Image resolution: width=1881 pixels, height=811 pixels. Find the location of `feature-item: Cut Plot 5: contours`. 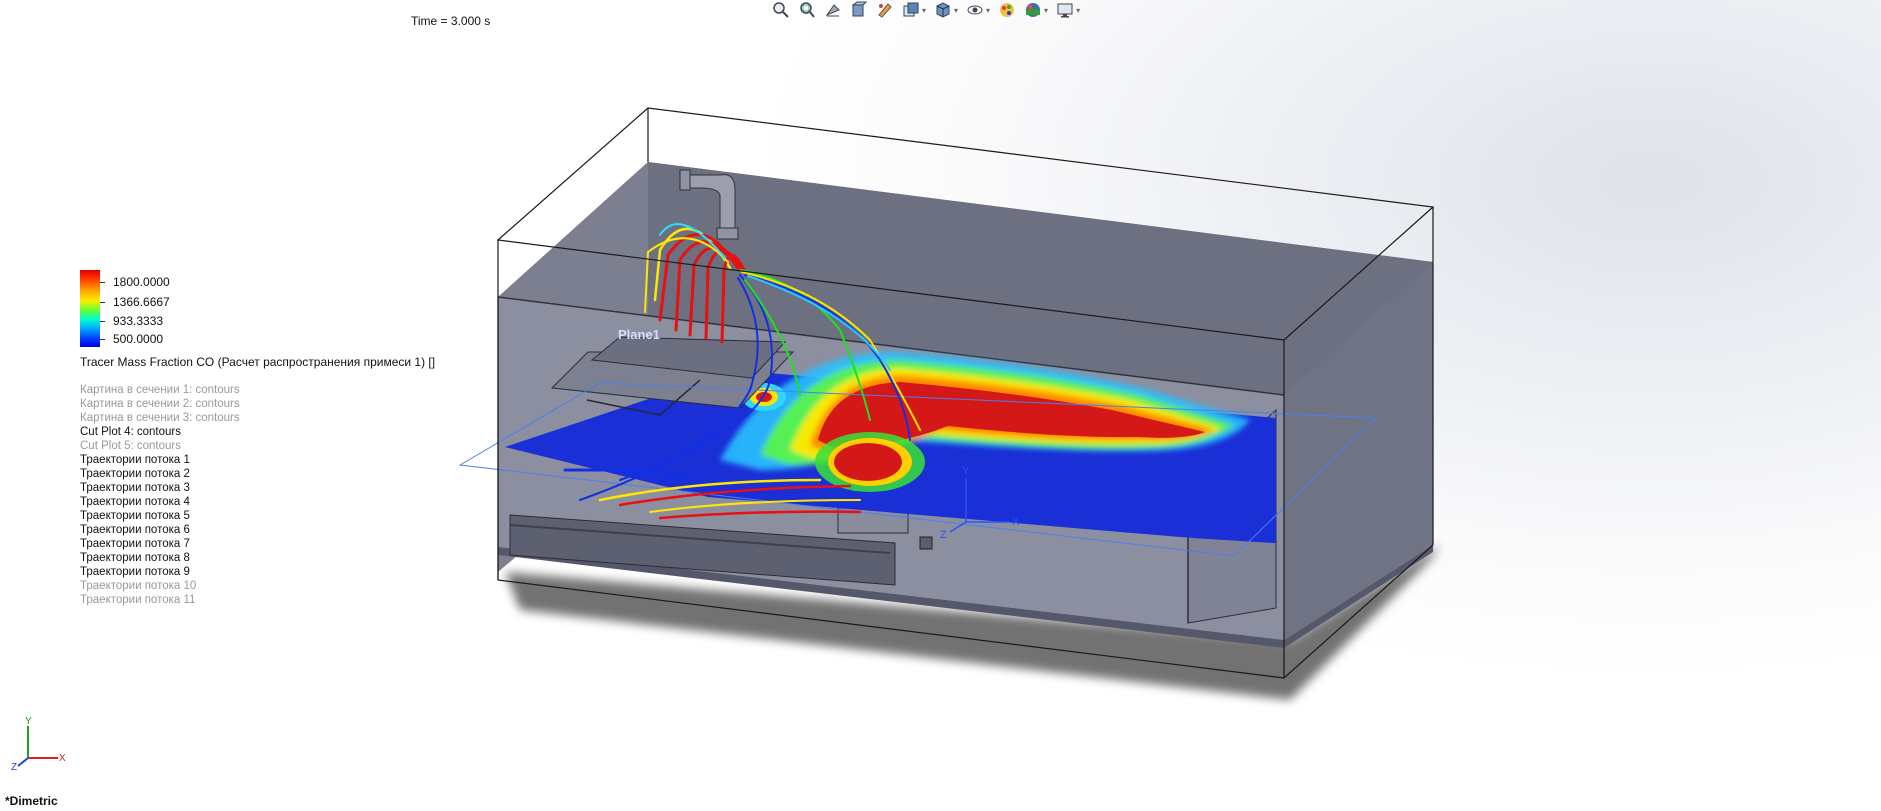

feature-item: Cut Plot 5: contours is located at coordinates (160, 446).